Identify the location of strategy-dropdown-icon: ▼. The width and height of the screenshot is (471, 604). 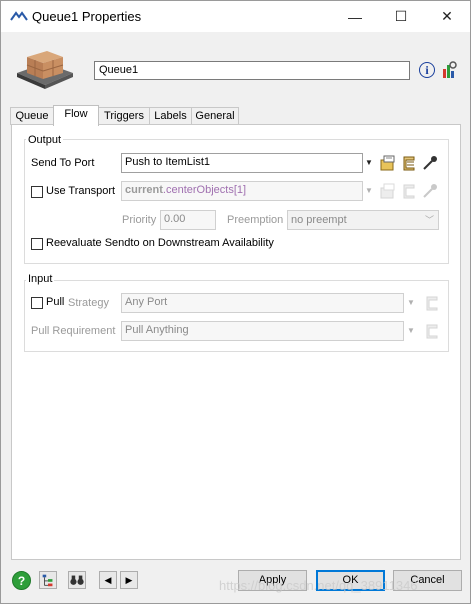
(411, 302).